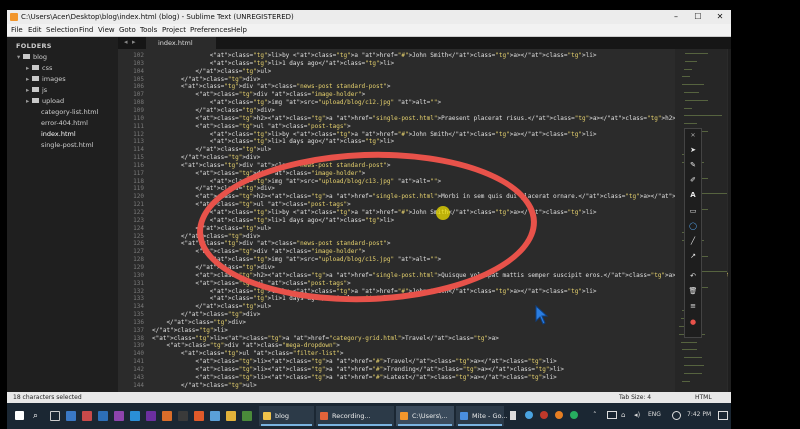 This screenshot has height=429, width=800. I want to click on microphone-icon, so click(513, 415).